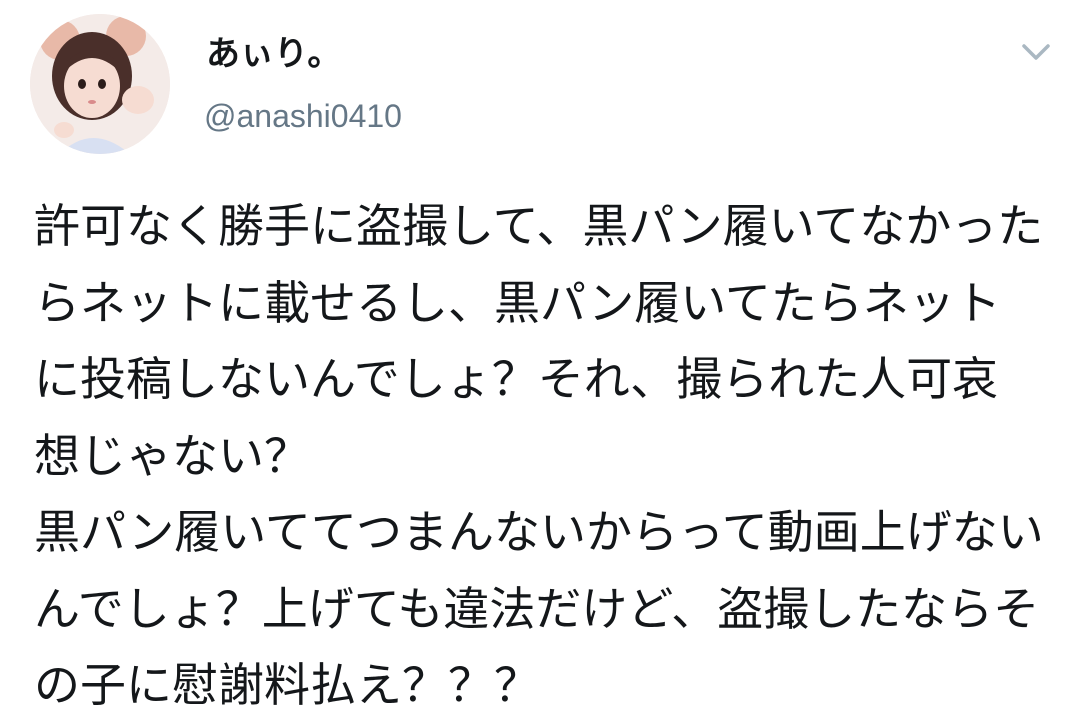 This screenshot has width=1080, height=724. I want to click on tweet-menu-button, so click(1036, 52).